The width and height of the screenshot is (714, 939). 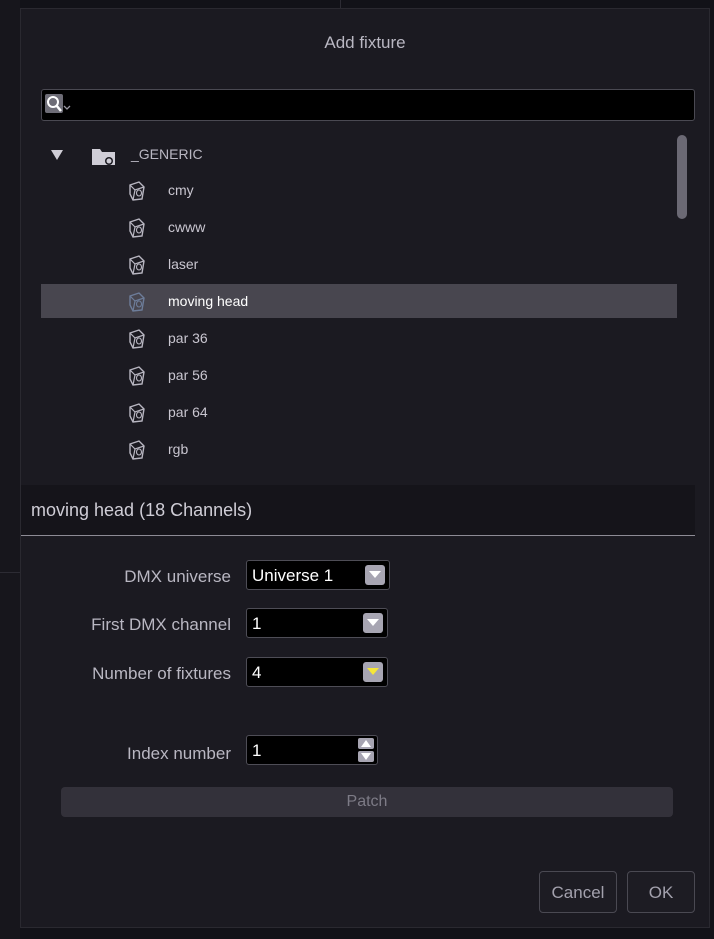 I want to click on spin-up-button, so click(x=366, y=743).